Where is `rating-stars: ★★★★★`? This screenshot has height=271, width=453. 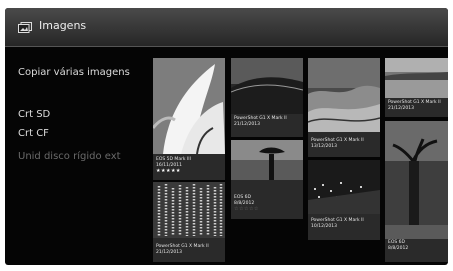 rating-stars: ★★★★★ is located at coordinates (168, 171).